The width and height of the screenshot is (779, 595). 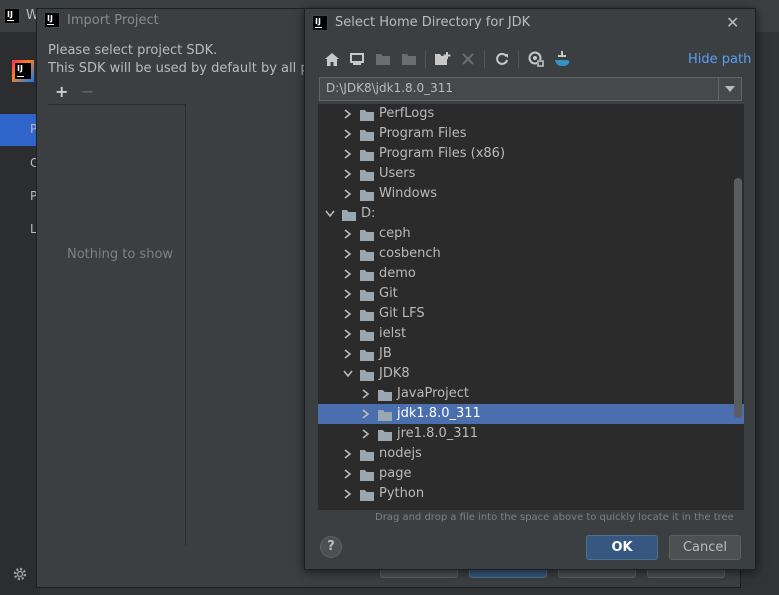 What do you see at coordinates (531, 114) in the screenshot?
I see `tree-row: PerfLogs` at bounding box center [531, 114].